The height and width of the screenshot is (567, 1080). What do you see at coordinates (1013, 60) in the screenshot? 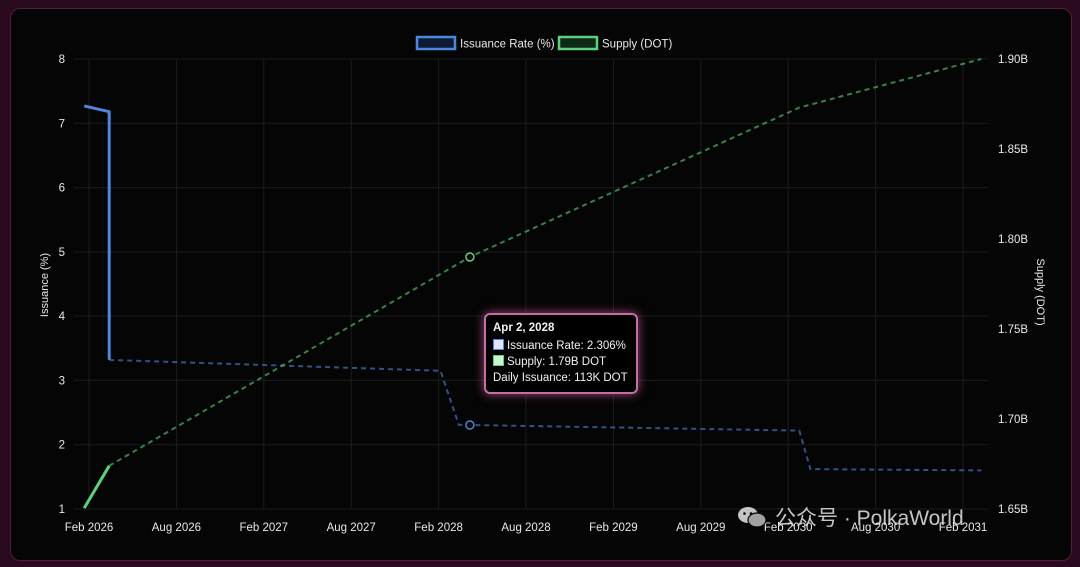
I see `y-right-tick-label: 1.90B` at bounding box center [1013, 60].